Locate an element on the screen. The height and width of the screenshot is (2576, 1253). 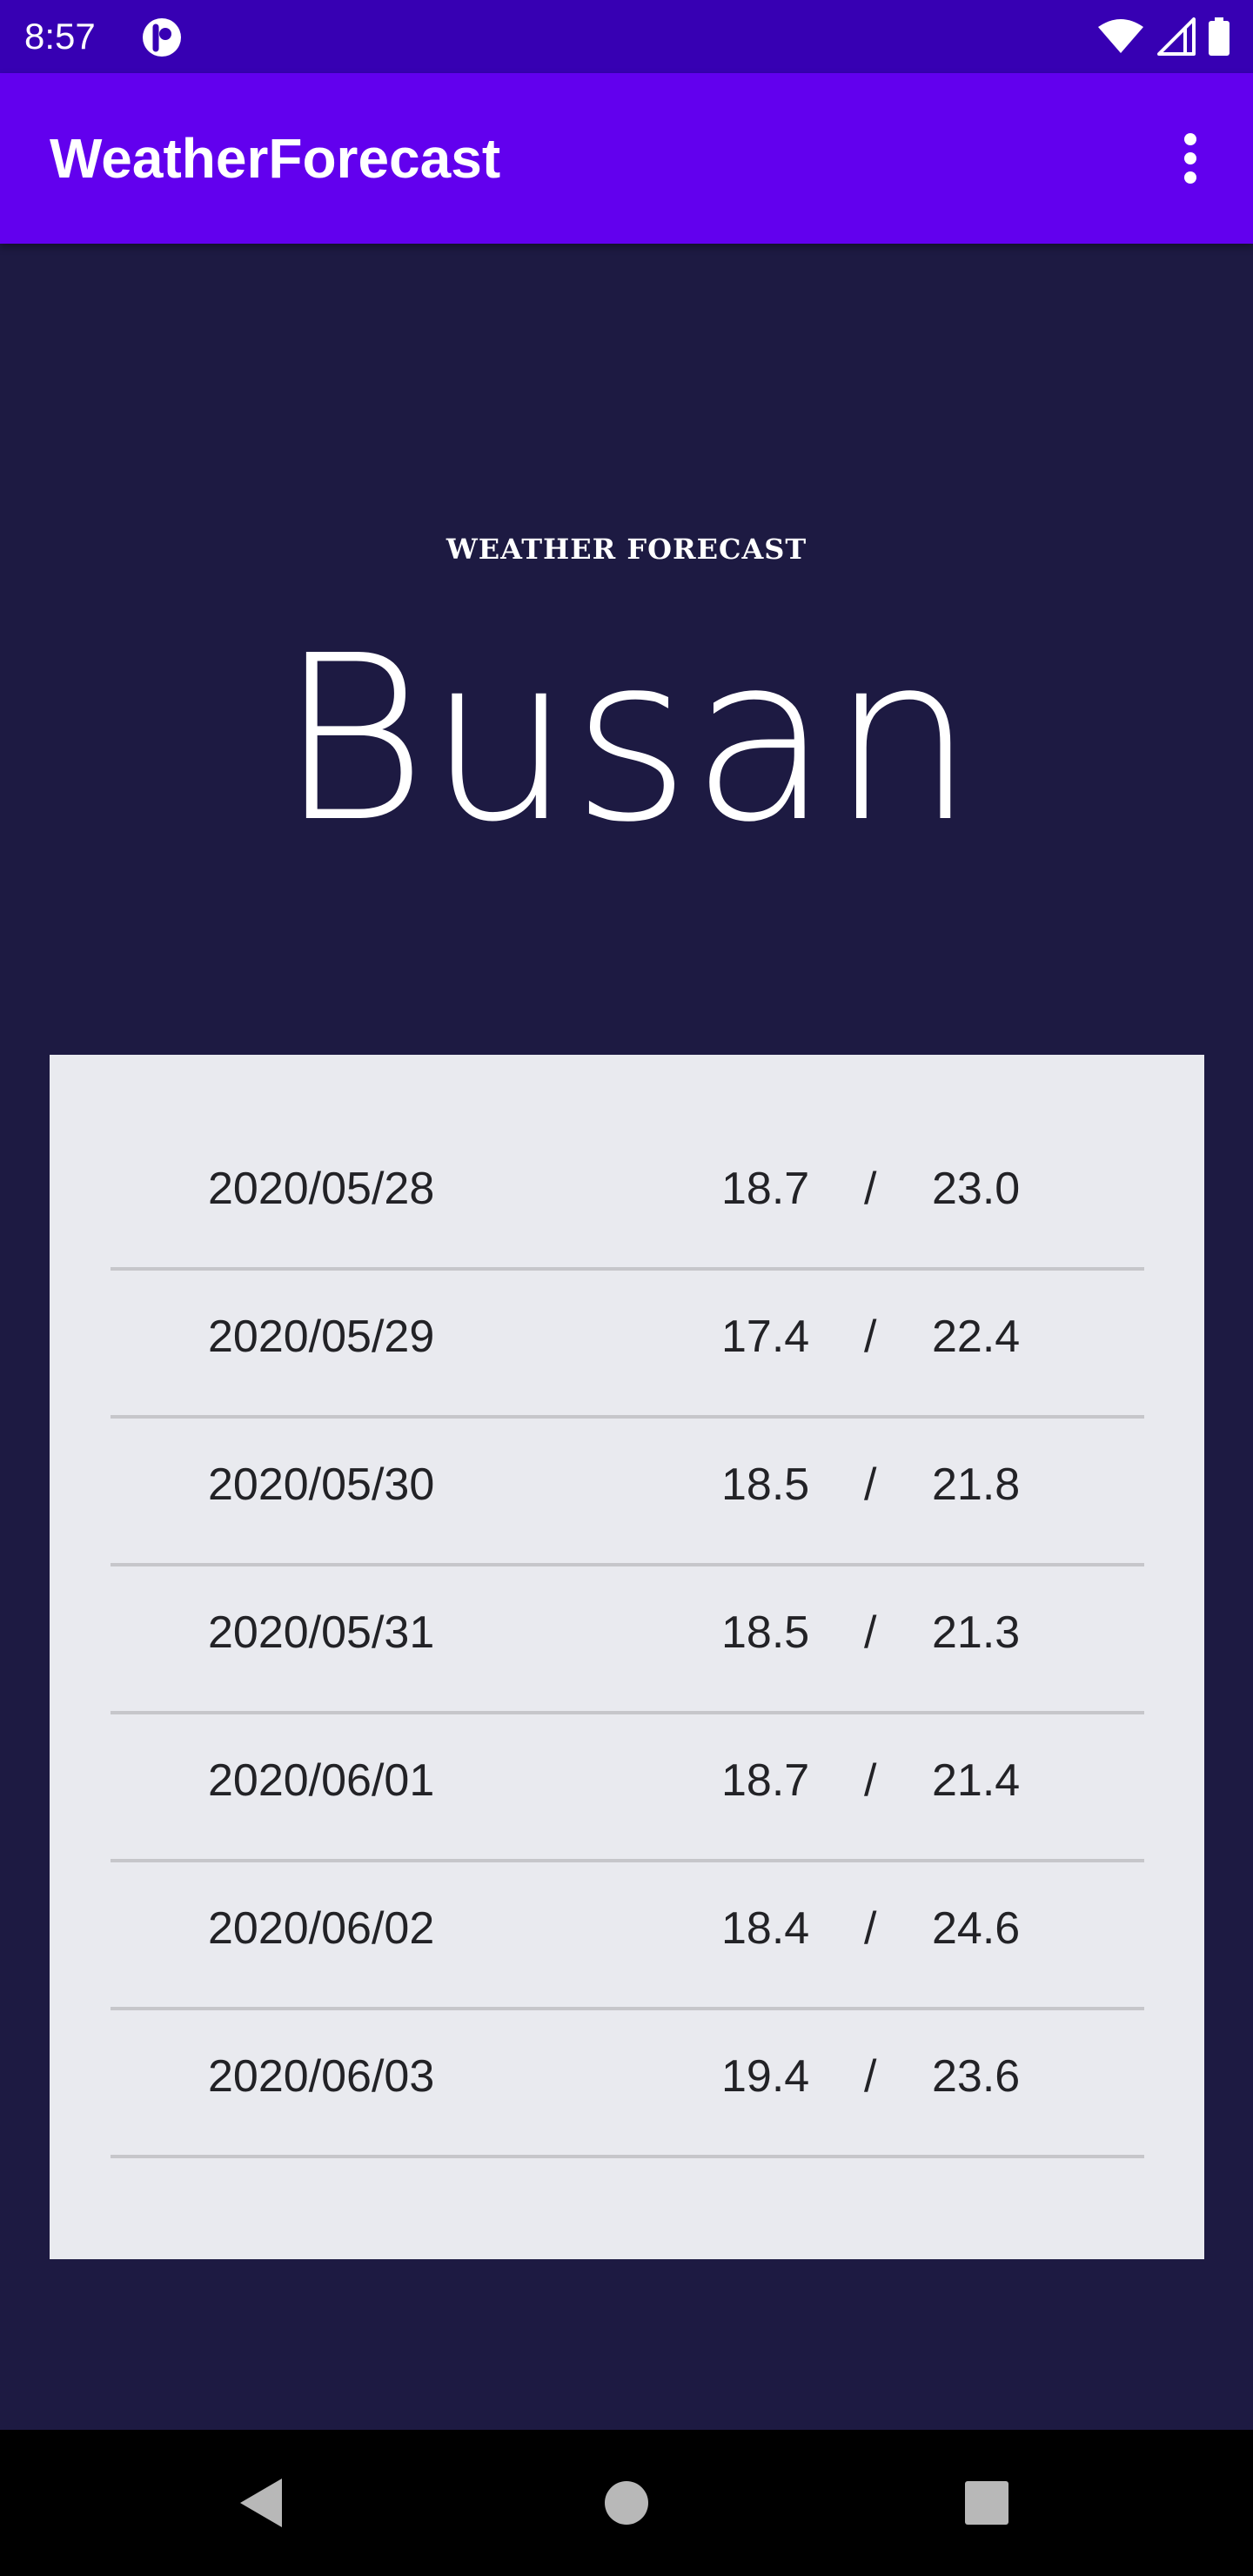
status-icons is located at coordinates (1163, 37).